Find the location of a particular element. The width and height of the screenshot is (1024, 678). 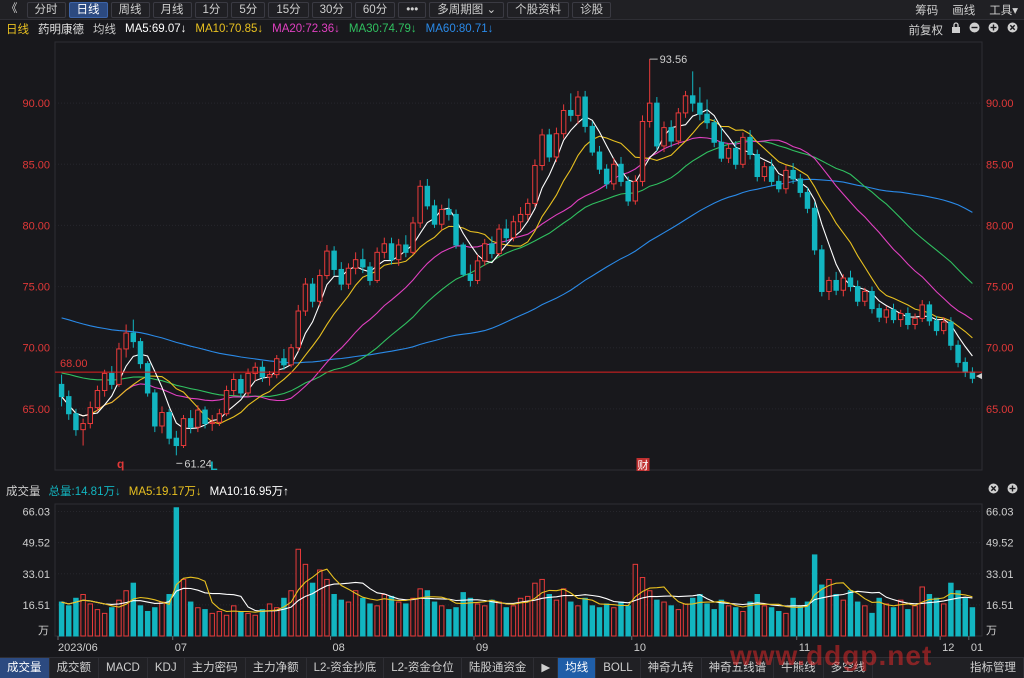

period-tab: 个股资料 is located at coordinates (538, 9).